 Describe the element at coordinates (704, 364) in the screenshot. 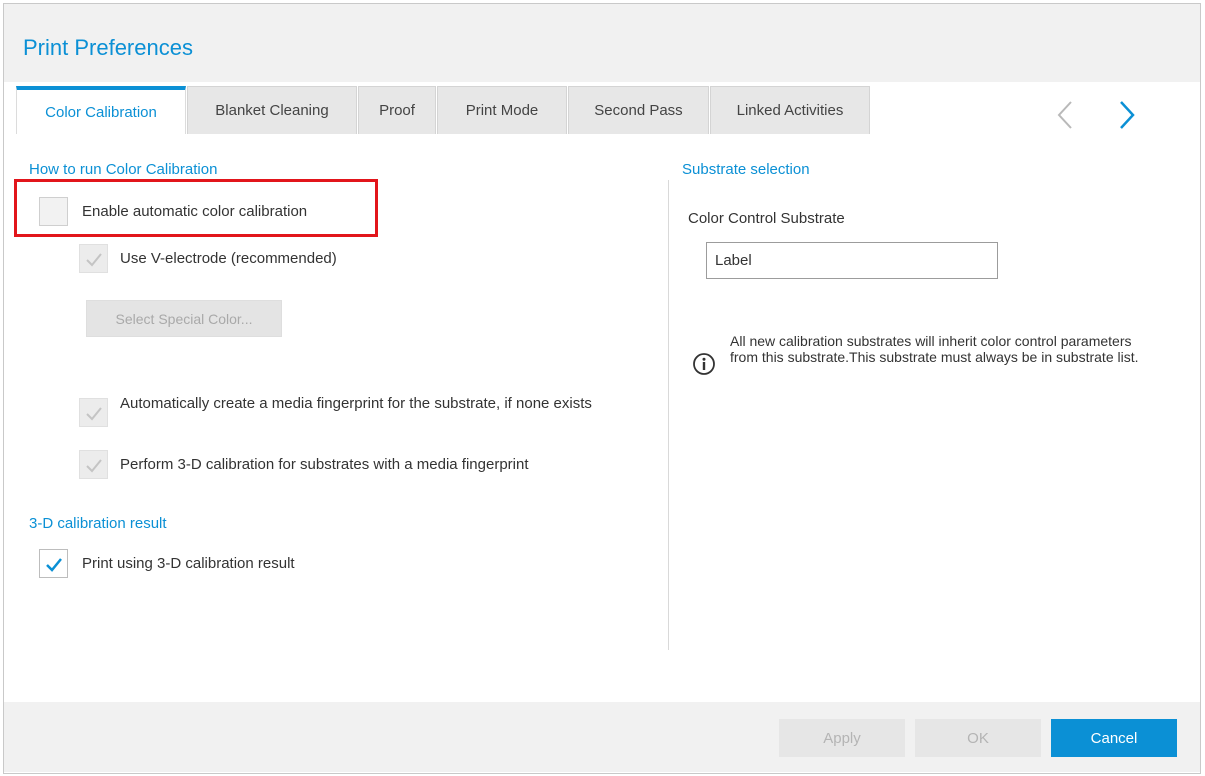

I see `info-icon` at that location.